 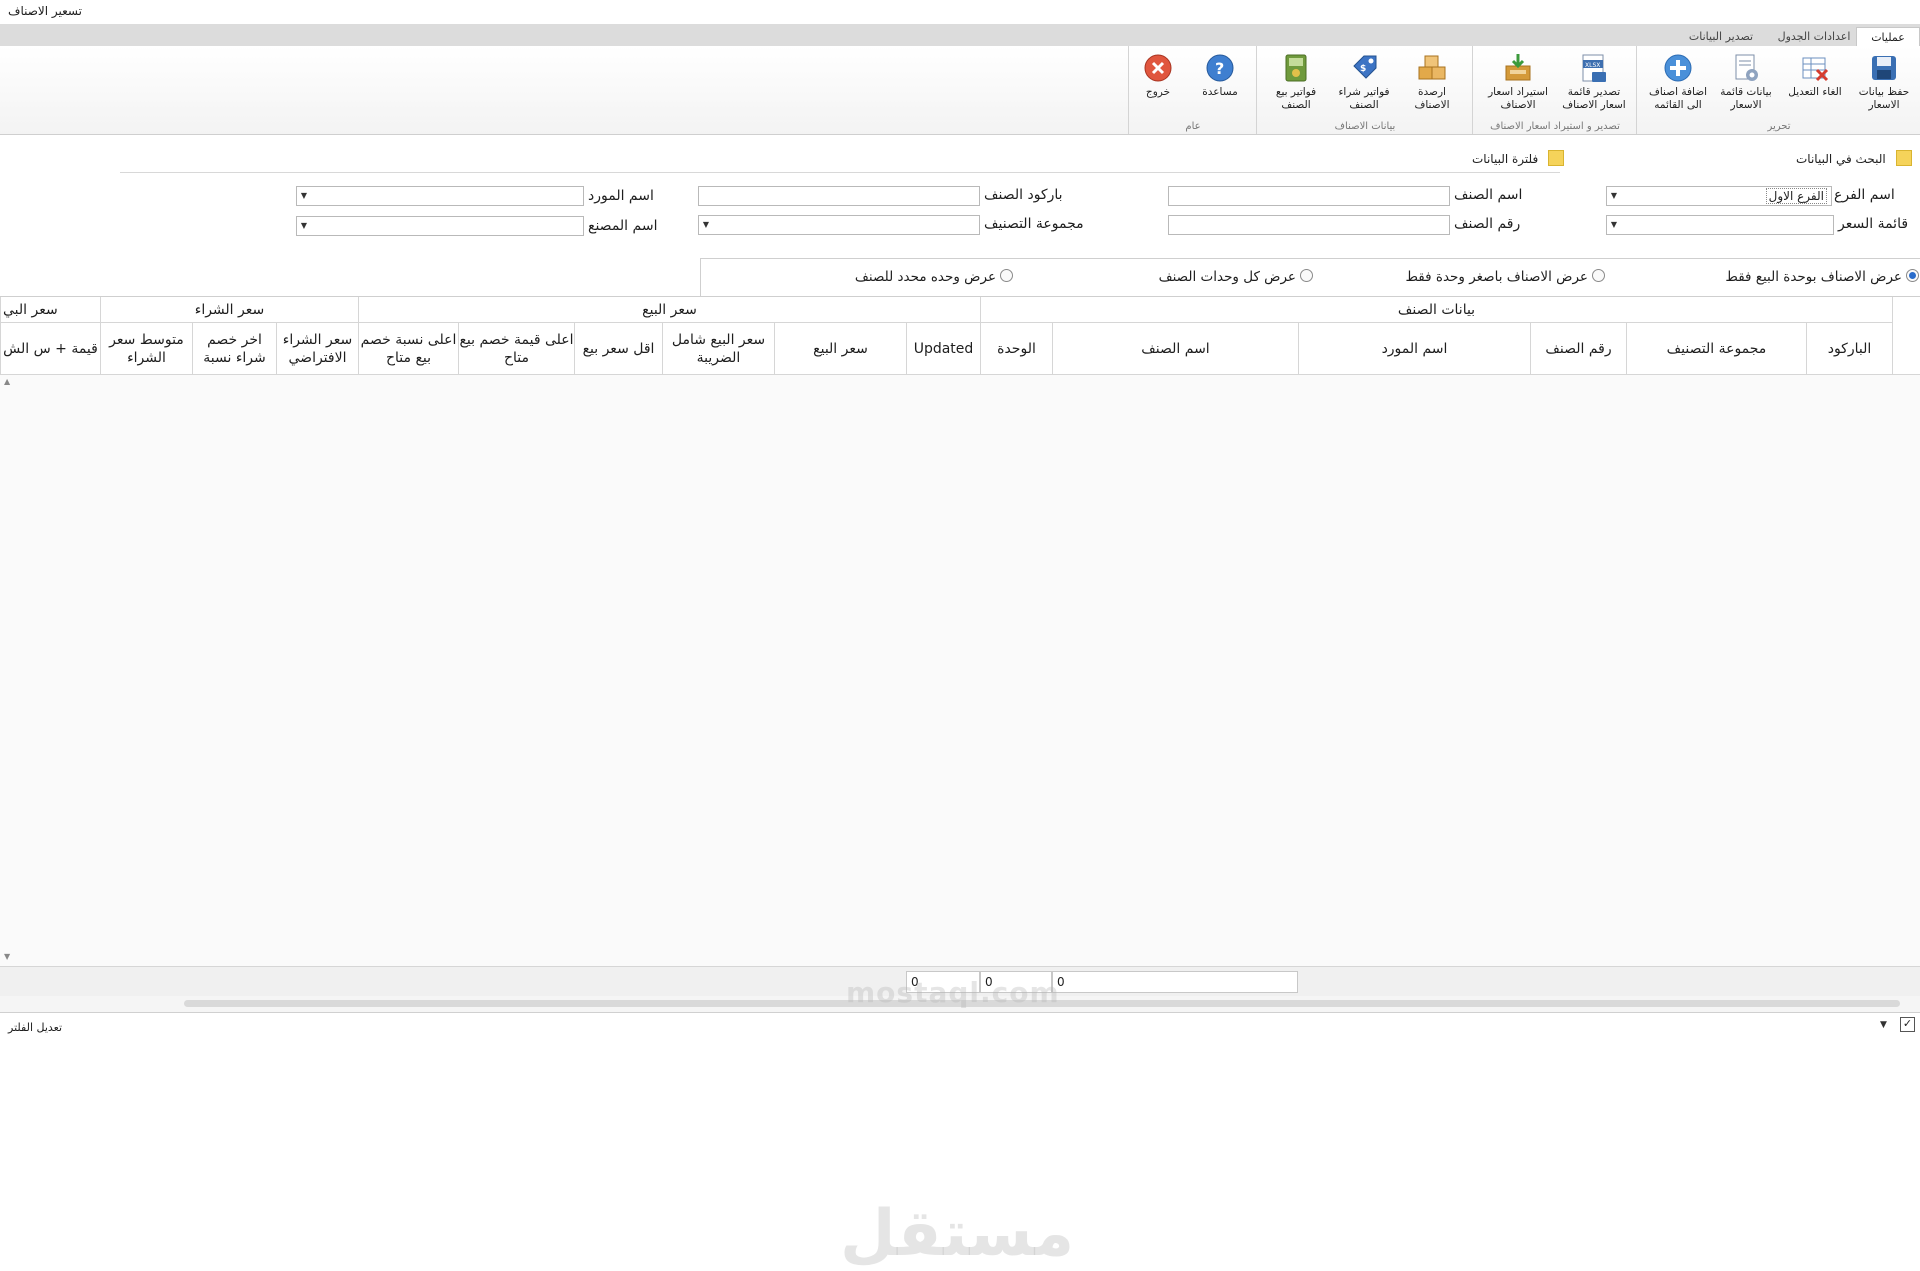 I want to click on floppy-icon, so click(x=1884, y=68).